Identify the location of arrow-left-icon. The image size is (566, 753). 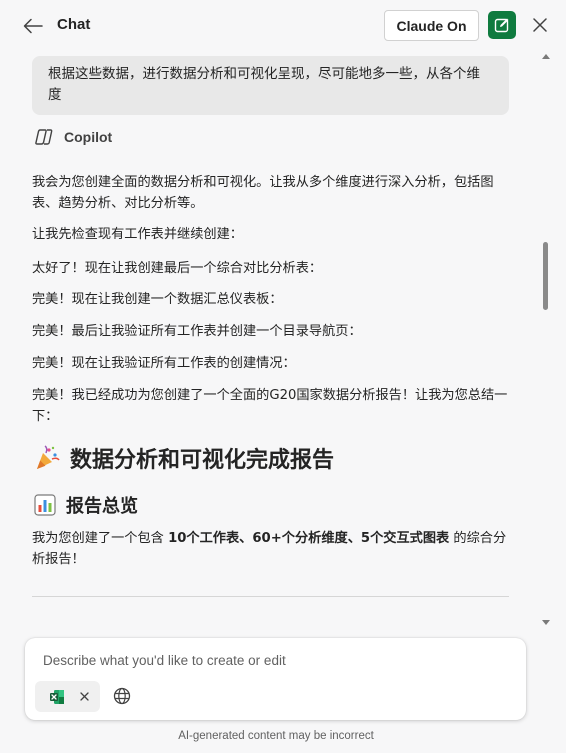
(33, 26).